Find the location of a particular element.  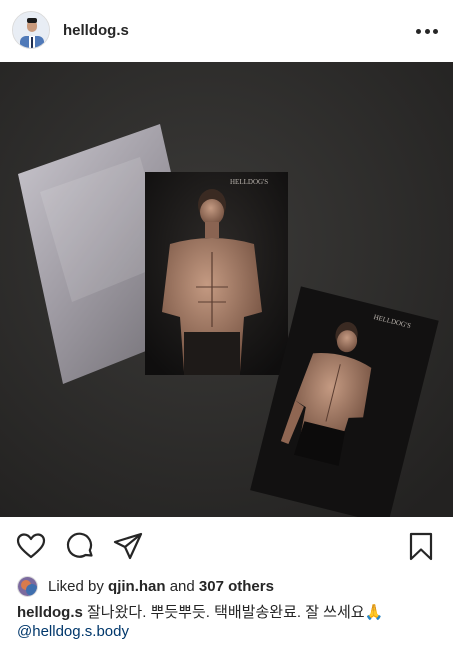

caption-text: 잘나왔다. 뿌듯뿌듯. 택배발송완료. 잘 쓰세요🙏 is located at coordinates (233, 612).